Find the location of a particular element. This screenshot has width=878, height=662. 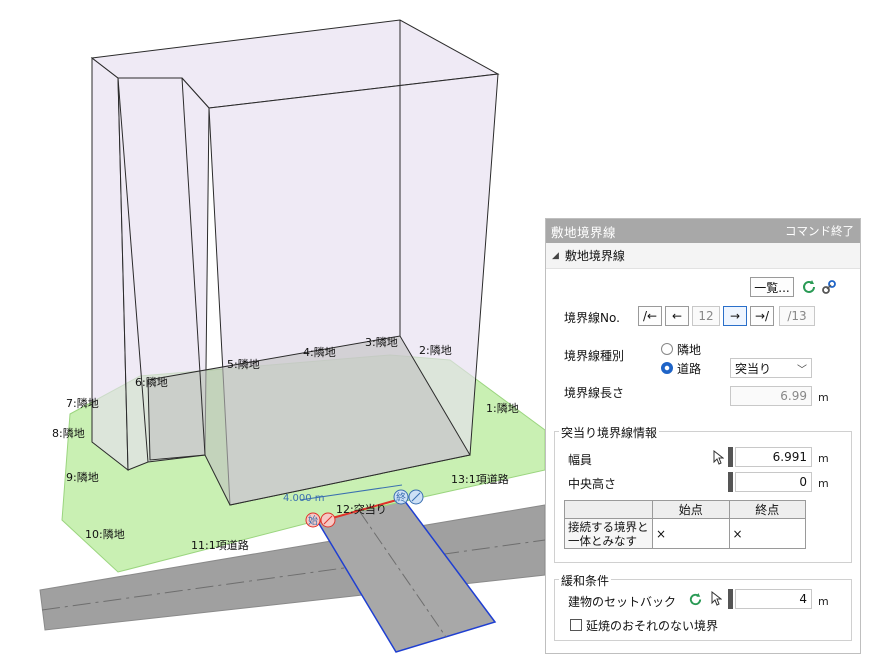

deadend-connection-table: 始点 終点 接続する境界と一体とみなす × × is located at coordinates (685, 524).